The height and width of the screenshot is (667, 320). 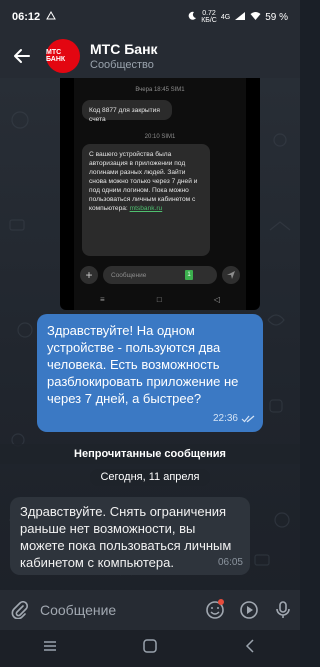 I want to click on sim-badge: 1, so click(x=189, y=275).